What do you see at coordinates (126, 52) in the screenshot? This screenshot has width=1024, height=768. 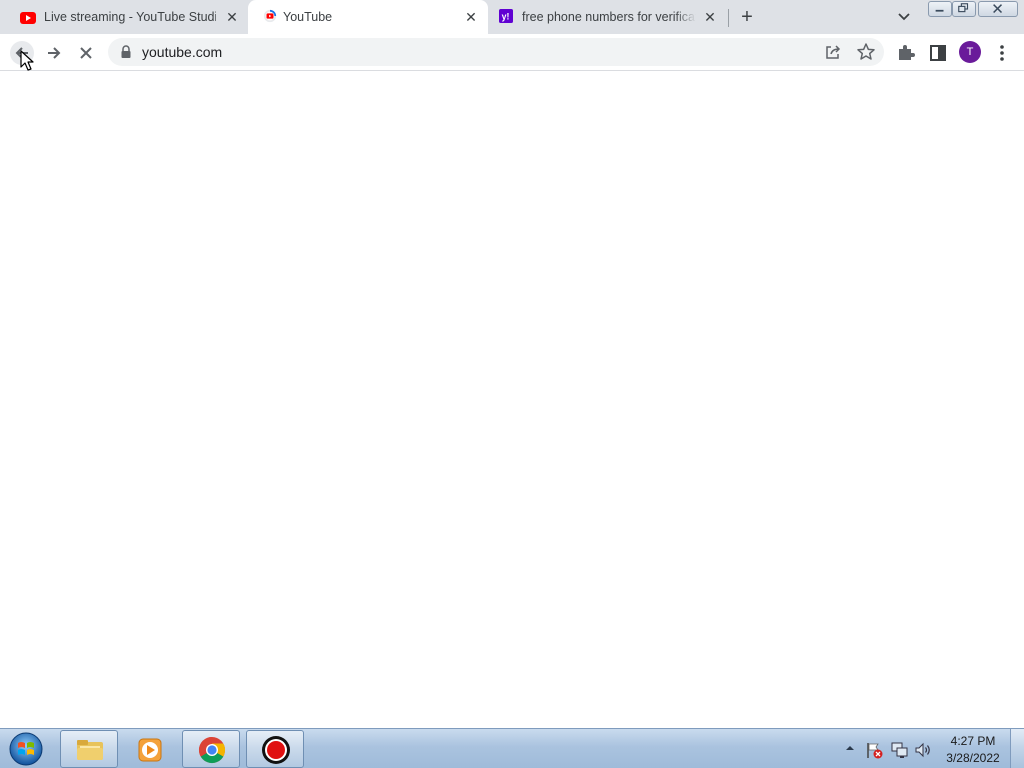 I see `lock-icon` at bounding box center [126, 52].